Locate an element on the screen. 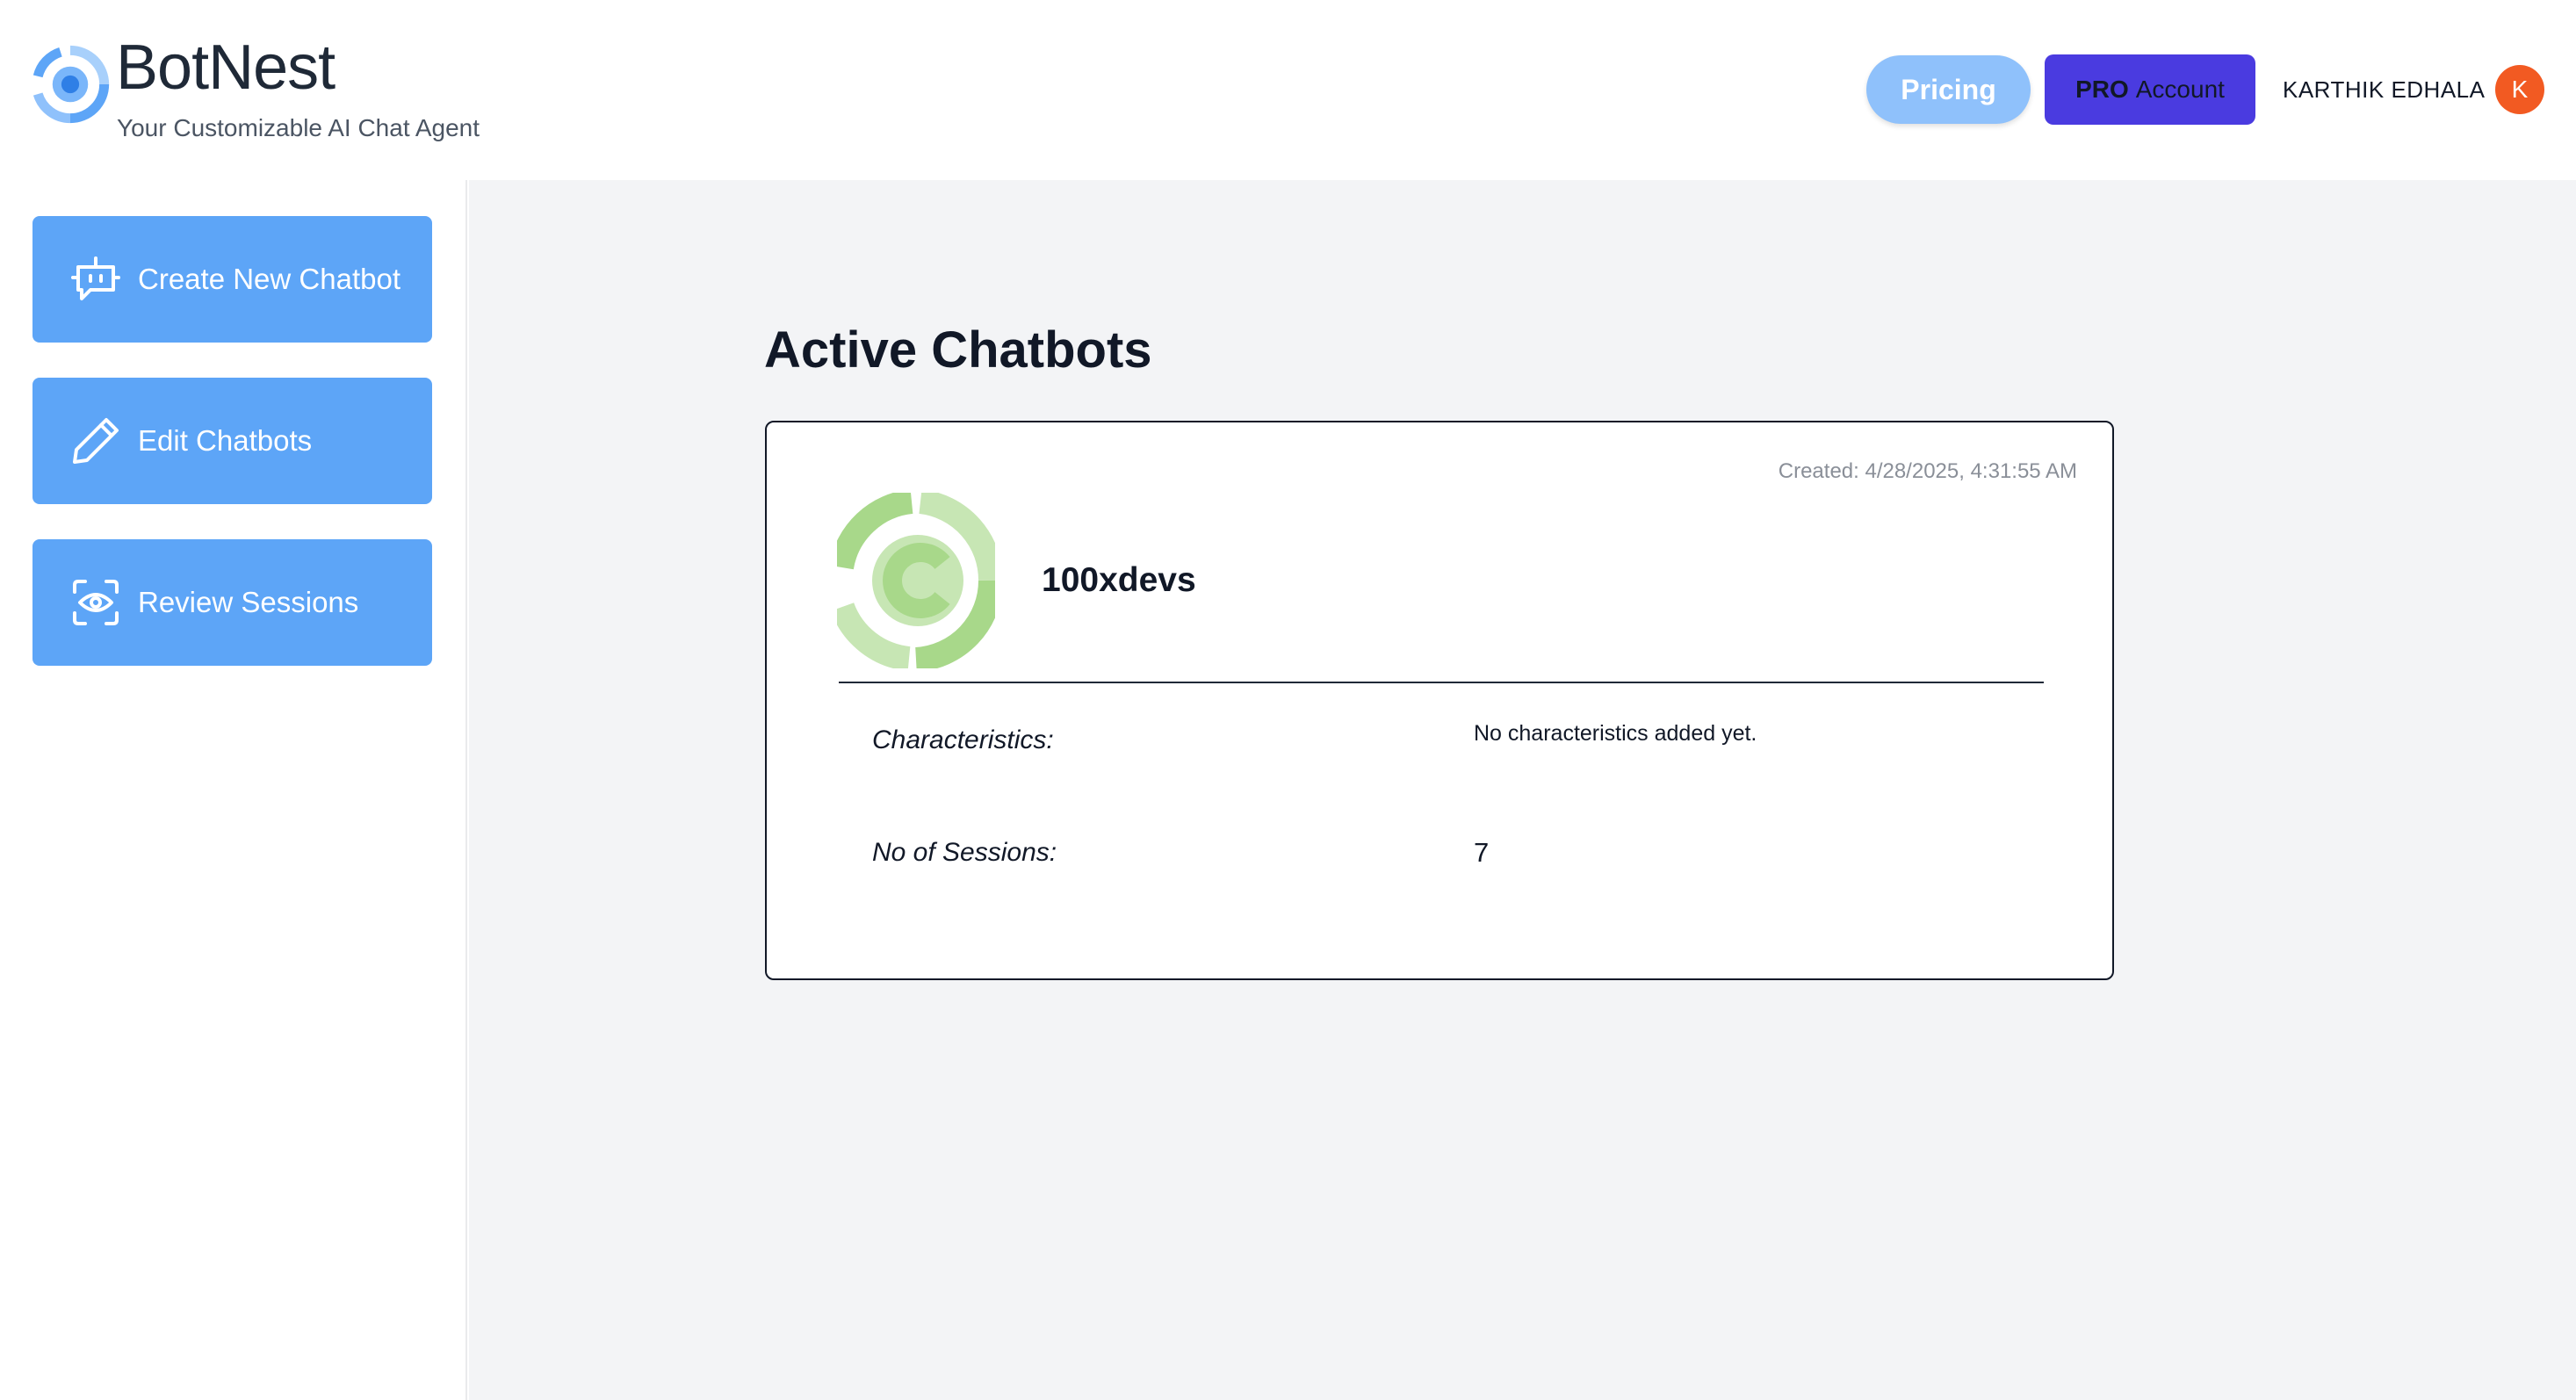 The width and height of the screenshot is (2576, 1400). review-sessions-label: Review Sessions is located at coordinates (248, 602).